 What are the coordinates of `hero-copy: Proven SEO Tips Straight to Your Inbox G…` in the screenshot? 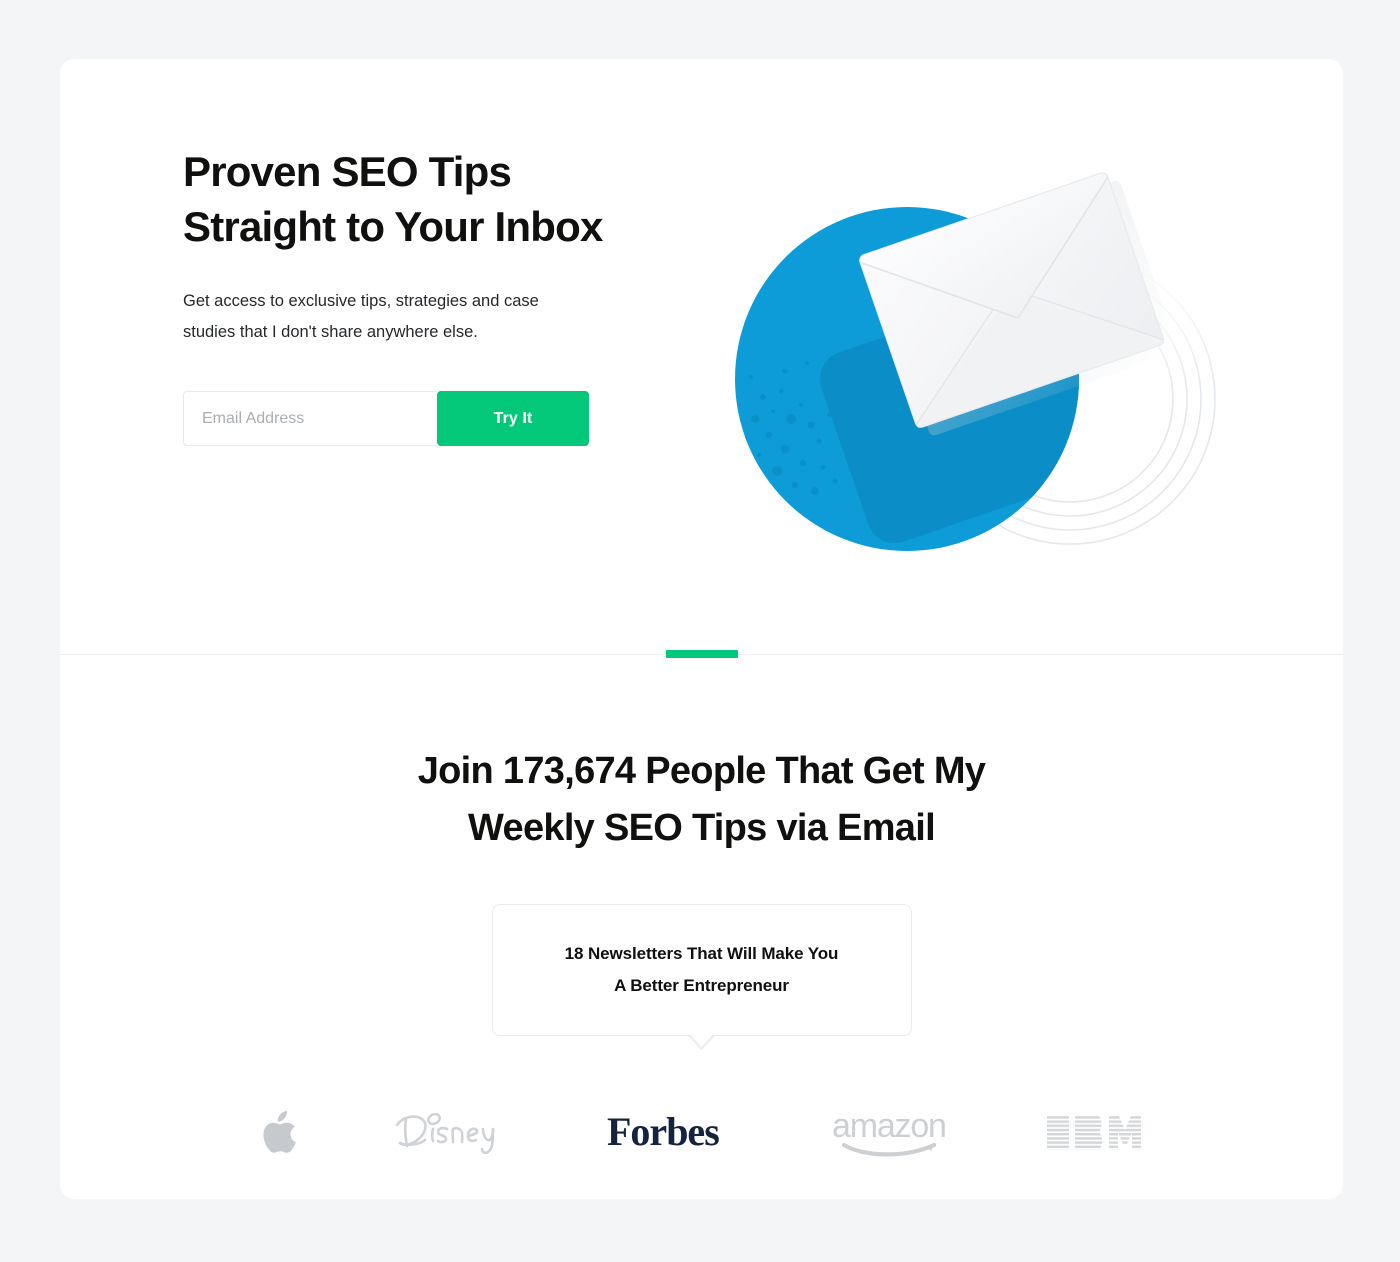 It's located at (443, 295).